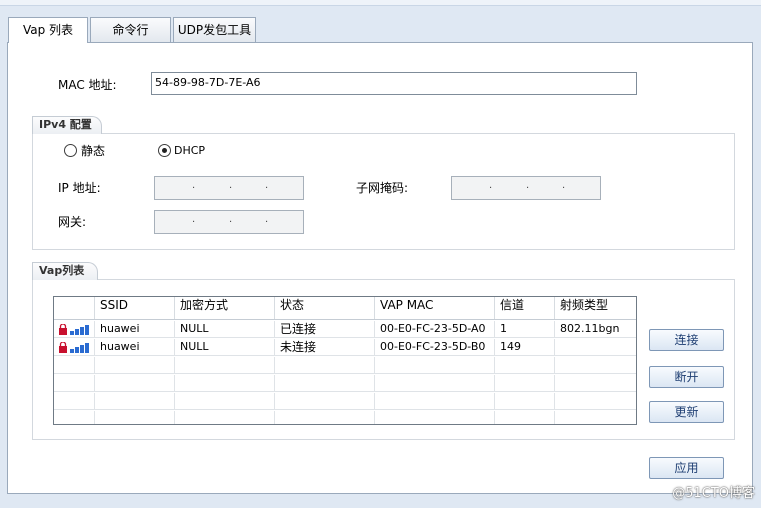  I want to click on ip-address-field: . . ., so click(229, 188).